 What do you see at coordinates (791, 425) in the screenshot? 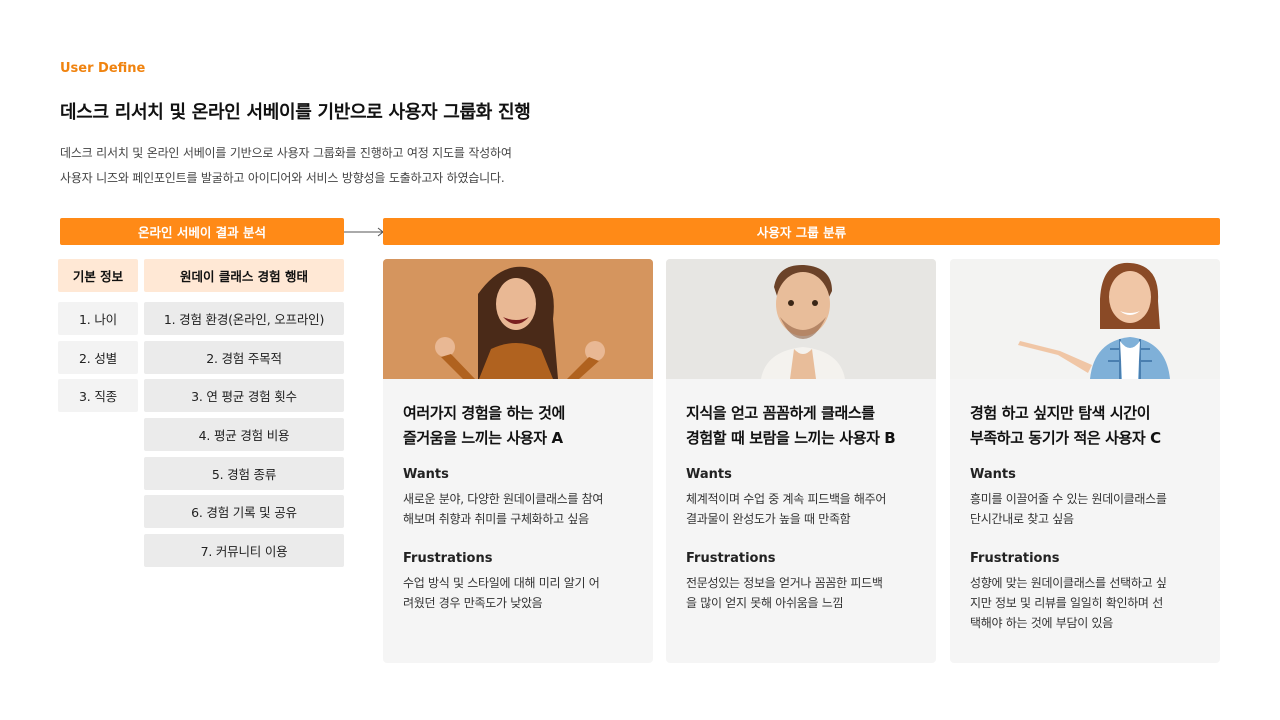
I see `card-title: 지식을 얻고 꼼꼼하게 클래스를 경험할 때 보람을 느끼는 사용자 B` at bounding box center [791, 425].